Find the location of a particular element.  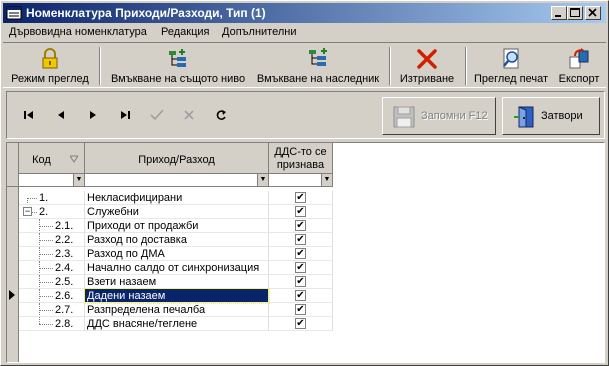

table-row: 2.6. Дадени назаем ✔ is located at coordinates (176, 296).